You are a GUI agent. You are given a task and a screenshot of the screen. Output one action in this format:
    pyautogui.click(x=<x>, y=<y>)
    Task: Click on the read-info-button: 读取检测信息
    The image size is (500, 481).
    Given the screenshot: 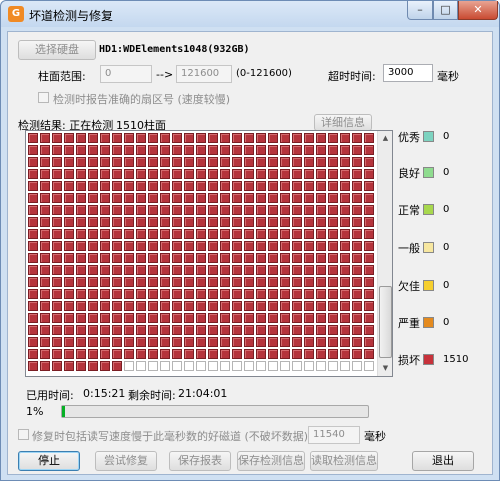 What is the action you would take?
    pyautogui.click(x=344, y=461)
    